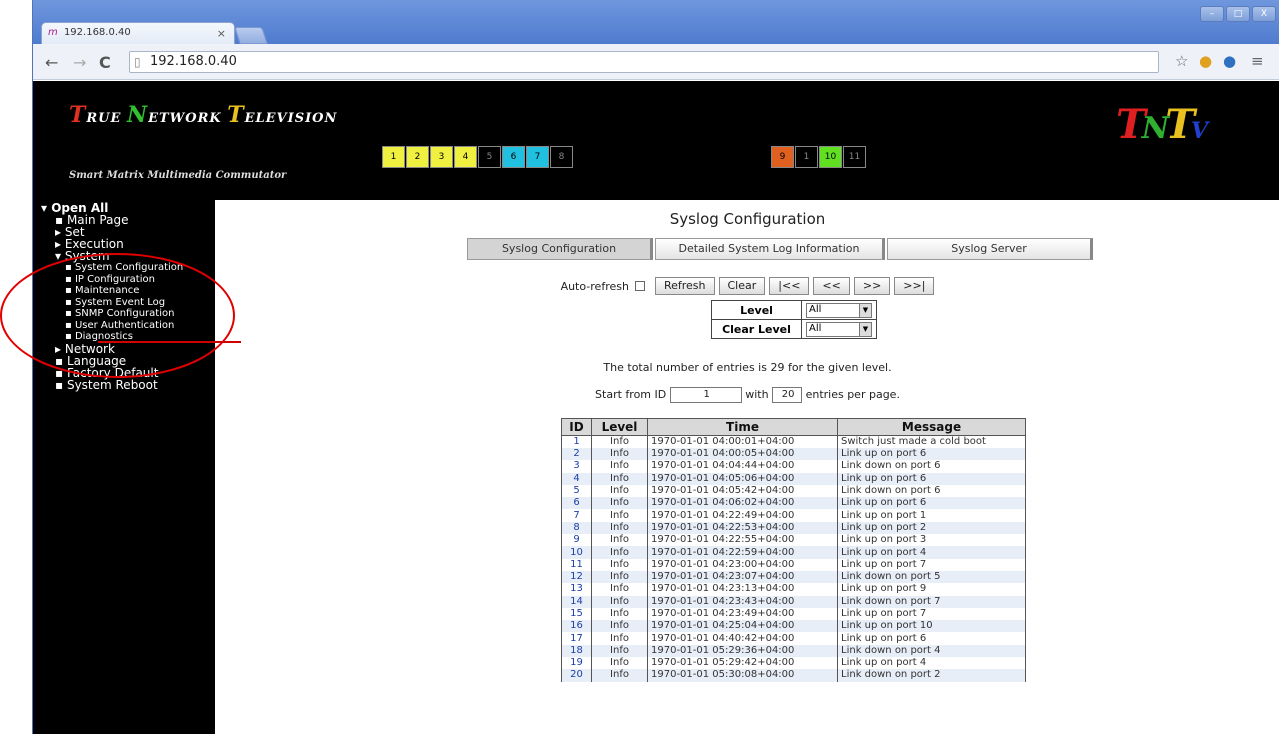 Image resolution: width=1279 pixels, height=734 pixels. What do you see at coordinates (839, 329) in the screenshot?
I see `clear-level-select: All ▼` at bounding box center [839, 329].